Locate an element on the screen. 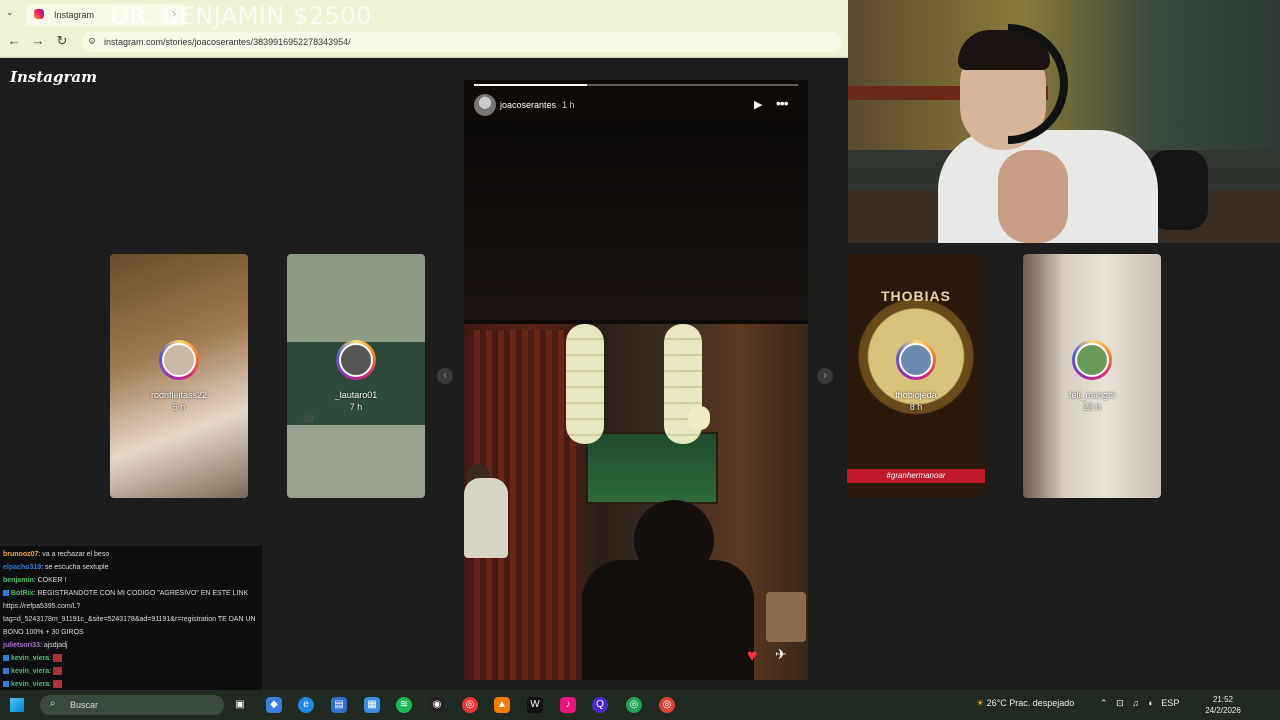  system-tray: ⌃ ⊡ ♫ ◖ ESP is located at coordinates (1139, 703).